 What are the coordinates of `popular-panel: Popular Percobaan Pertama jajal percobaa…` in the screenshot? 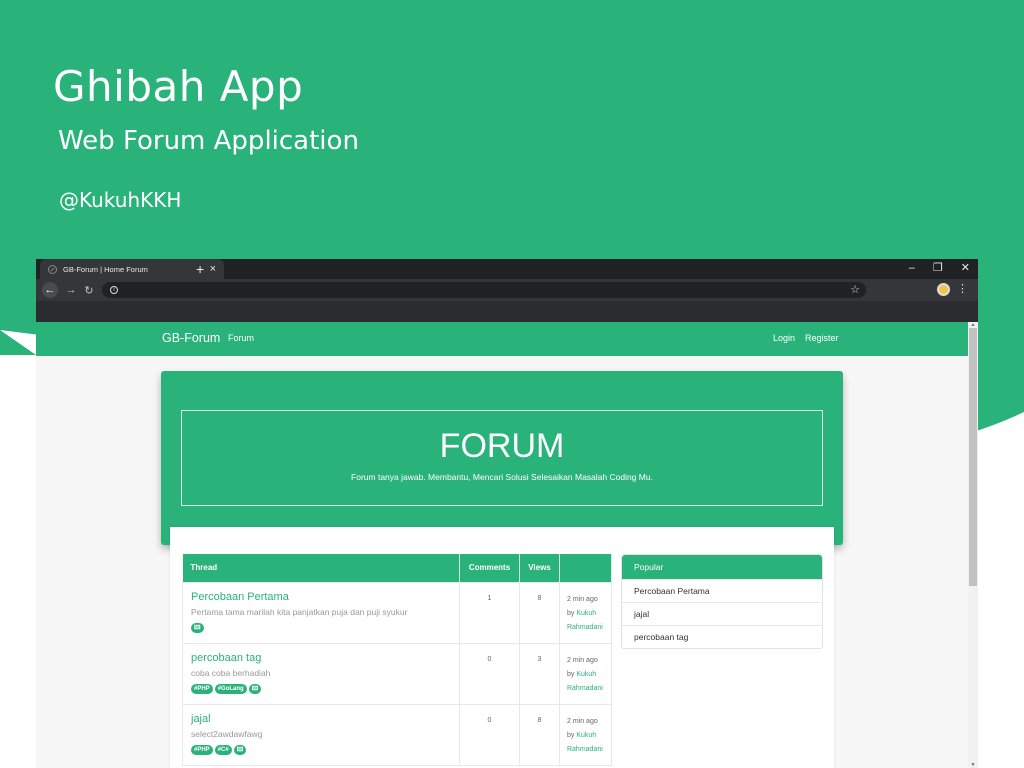 It's located at (722, 601).